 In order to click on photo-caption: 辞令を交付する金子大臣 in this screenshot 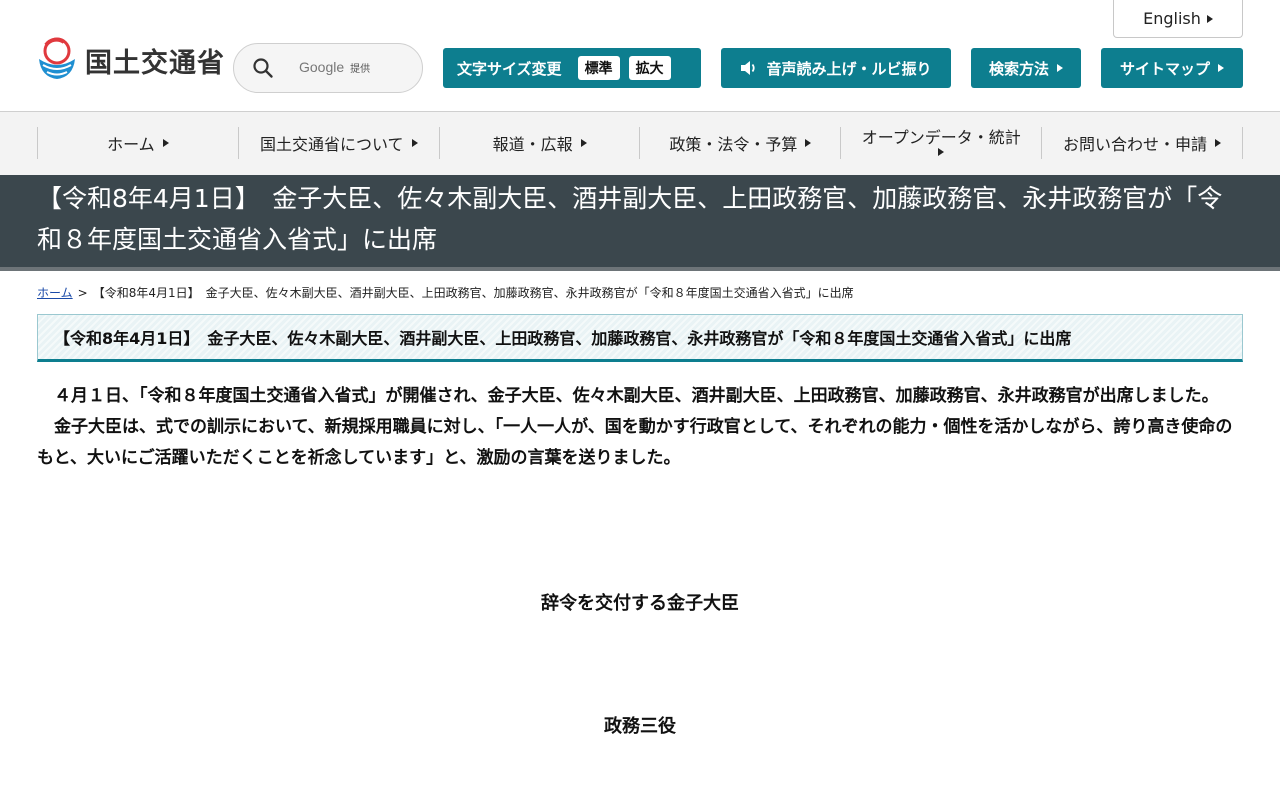, I will do `click(640, 603)`.